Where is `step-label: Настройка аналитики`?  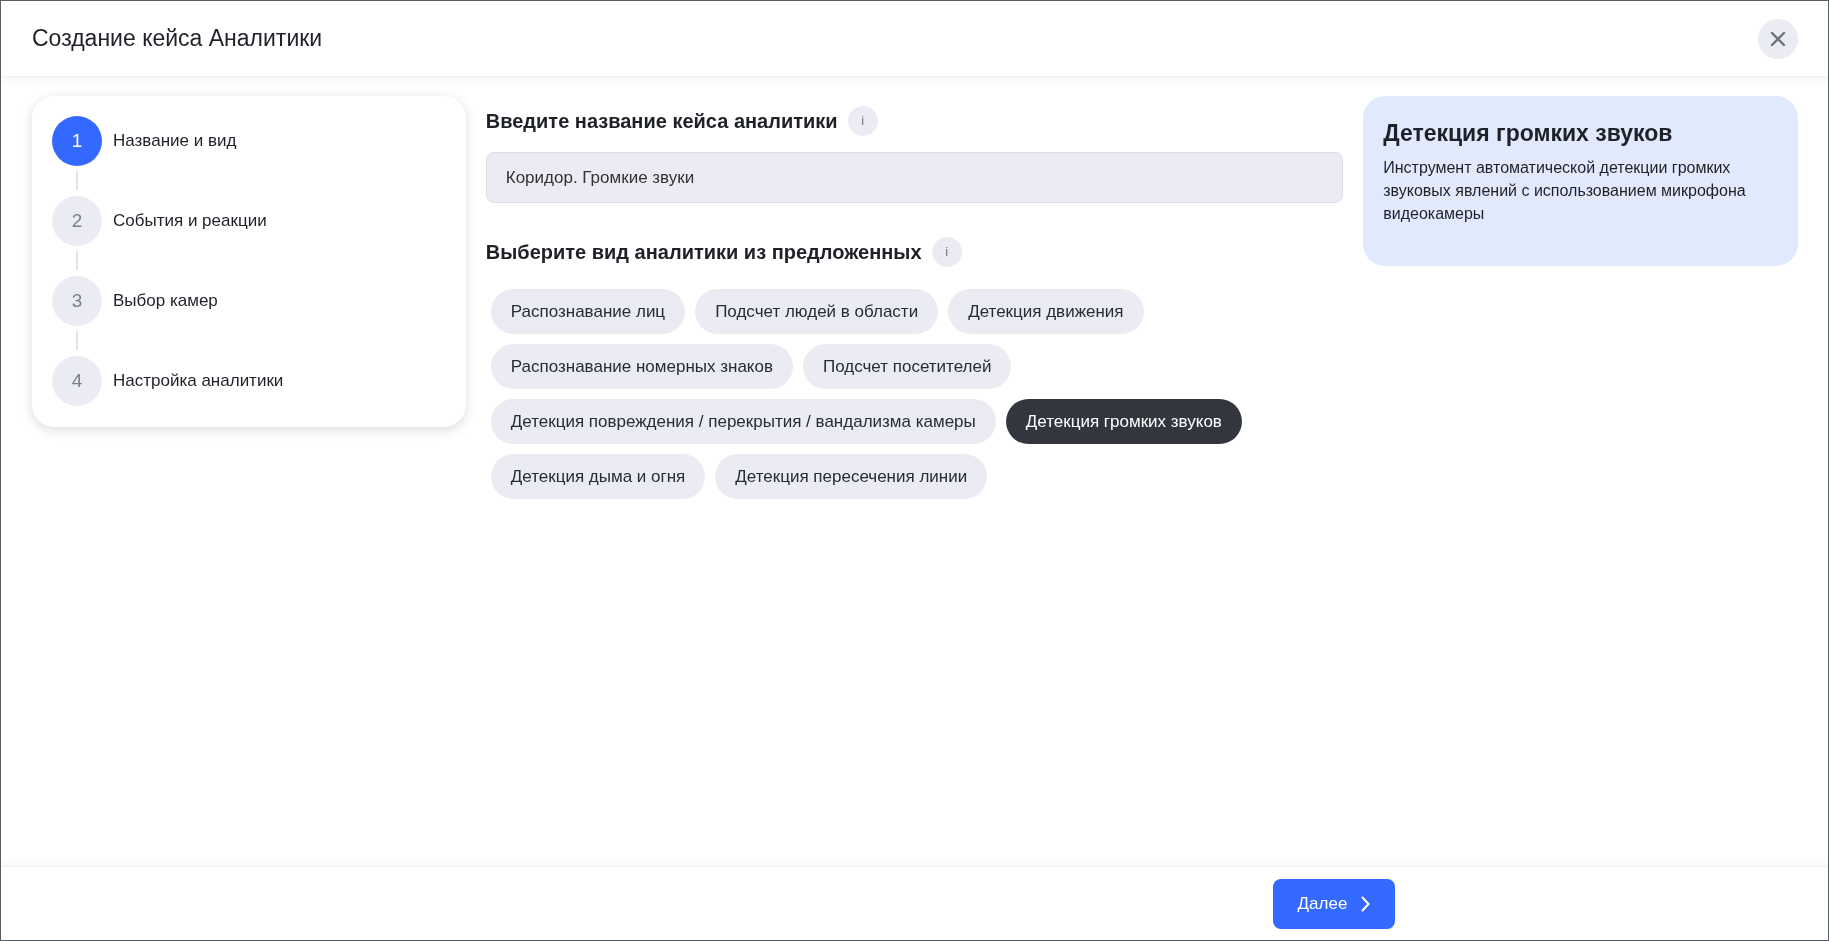 step-label: Настройка аналитики is located at coordinates (198, 381).